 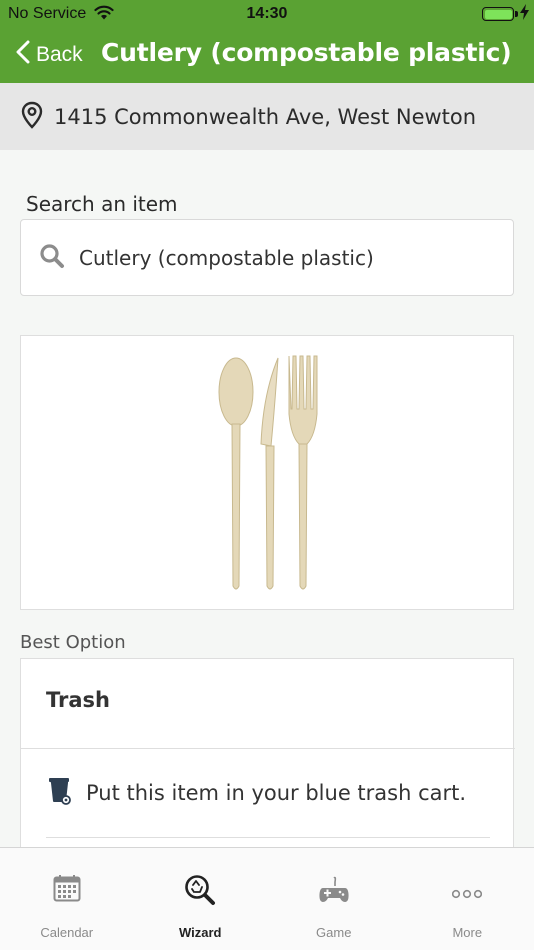 What do you see at coordinates (67, 932) in the screenshot?
I see `tab-label: Calendar` at bounding box center [67, 932].